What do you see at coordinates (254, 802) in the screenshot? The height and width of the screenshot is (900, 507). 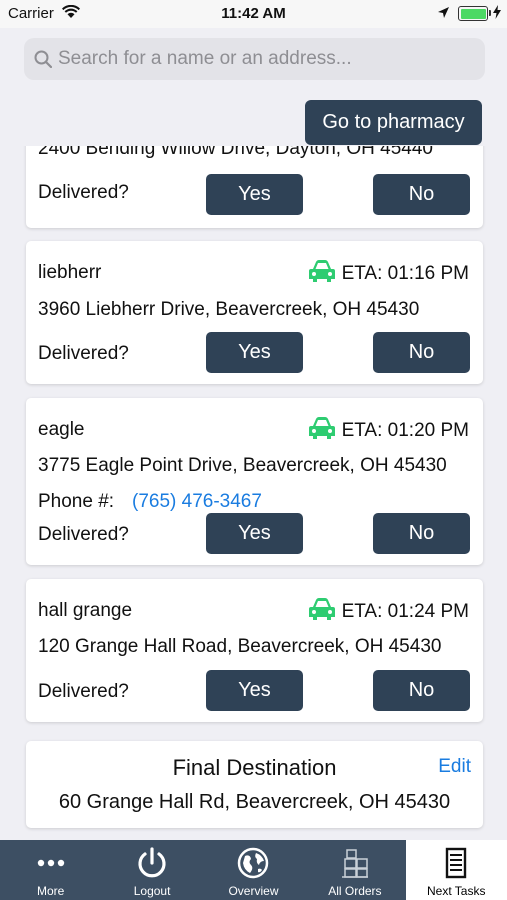 I see `final-destination-address: 60 Grange Hall Rd, Beavercreek, OH 45430` at bounding box center [254, 802].